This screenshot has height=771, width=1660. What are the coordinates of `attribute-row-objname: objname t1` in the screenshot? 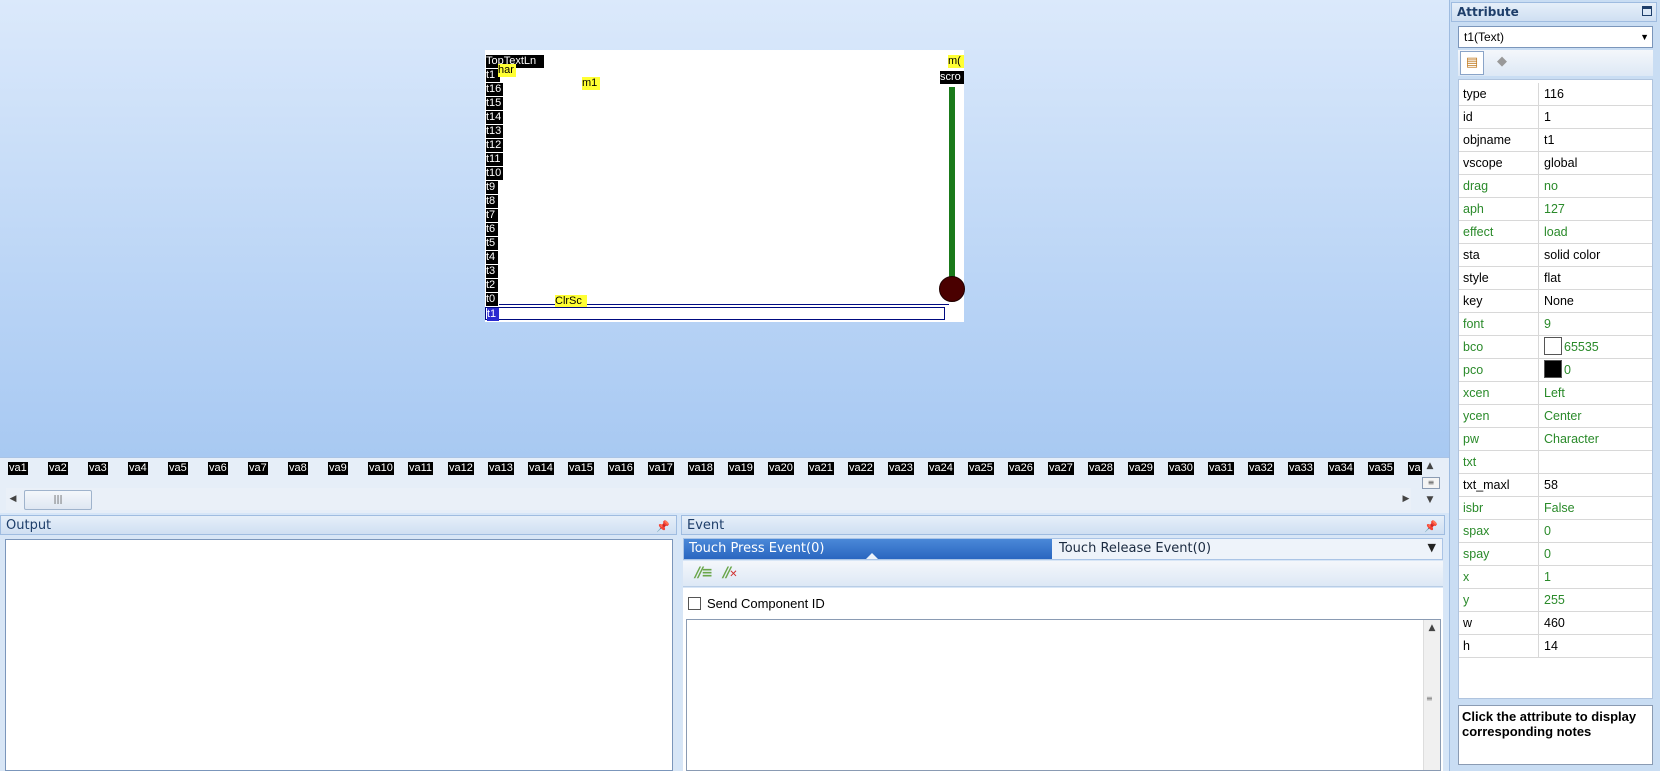 It's located at (1555, 140).